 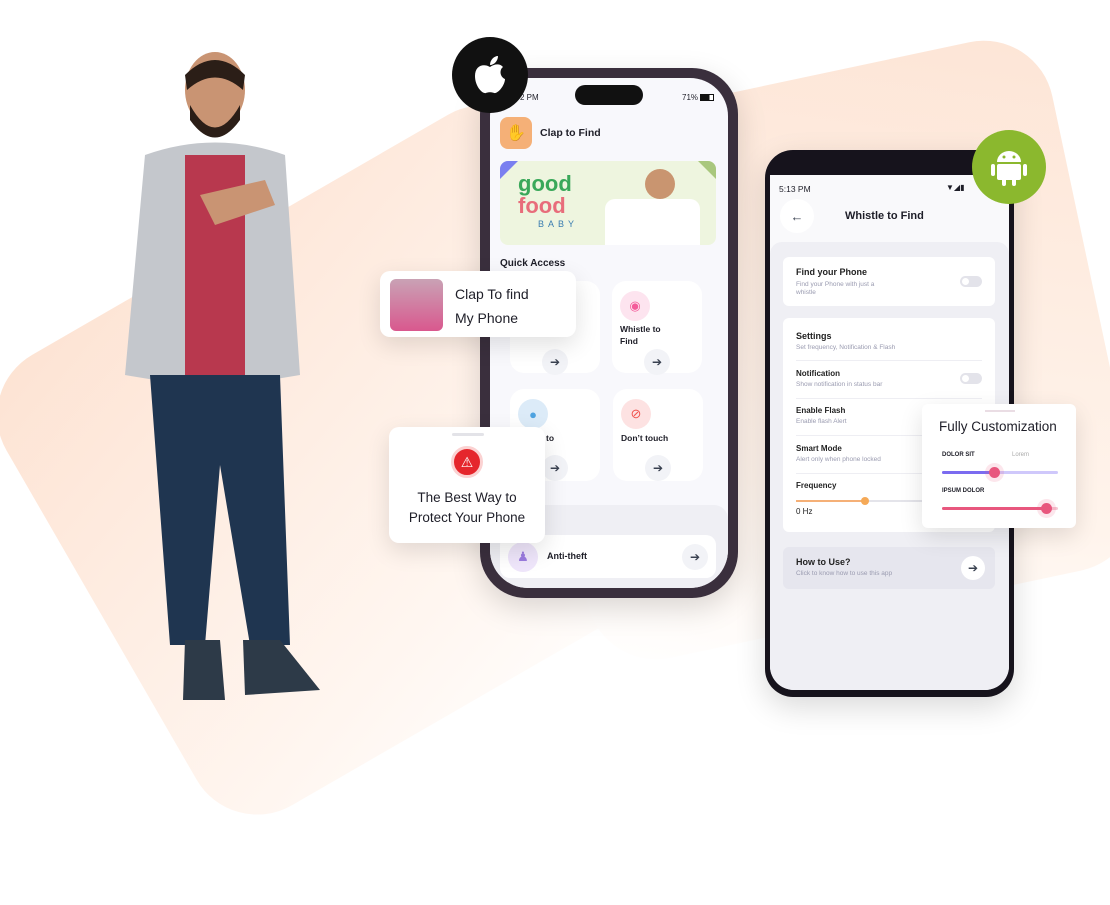 What do you see at coordinates (529, 97) in the screenshot?
I see `status-time: 2 PM` at bounding box center [529, 97].